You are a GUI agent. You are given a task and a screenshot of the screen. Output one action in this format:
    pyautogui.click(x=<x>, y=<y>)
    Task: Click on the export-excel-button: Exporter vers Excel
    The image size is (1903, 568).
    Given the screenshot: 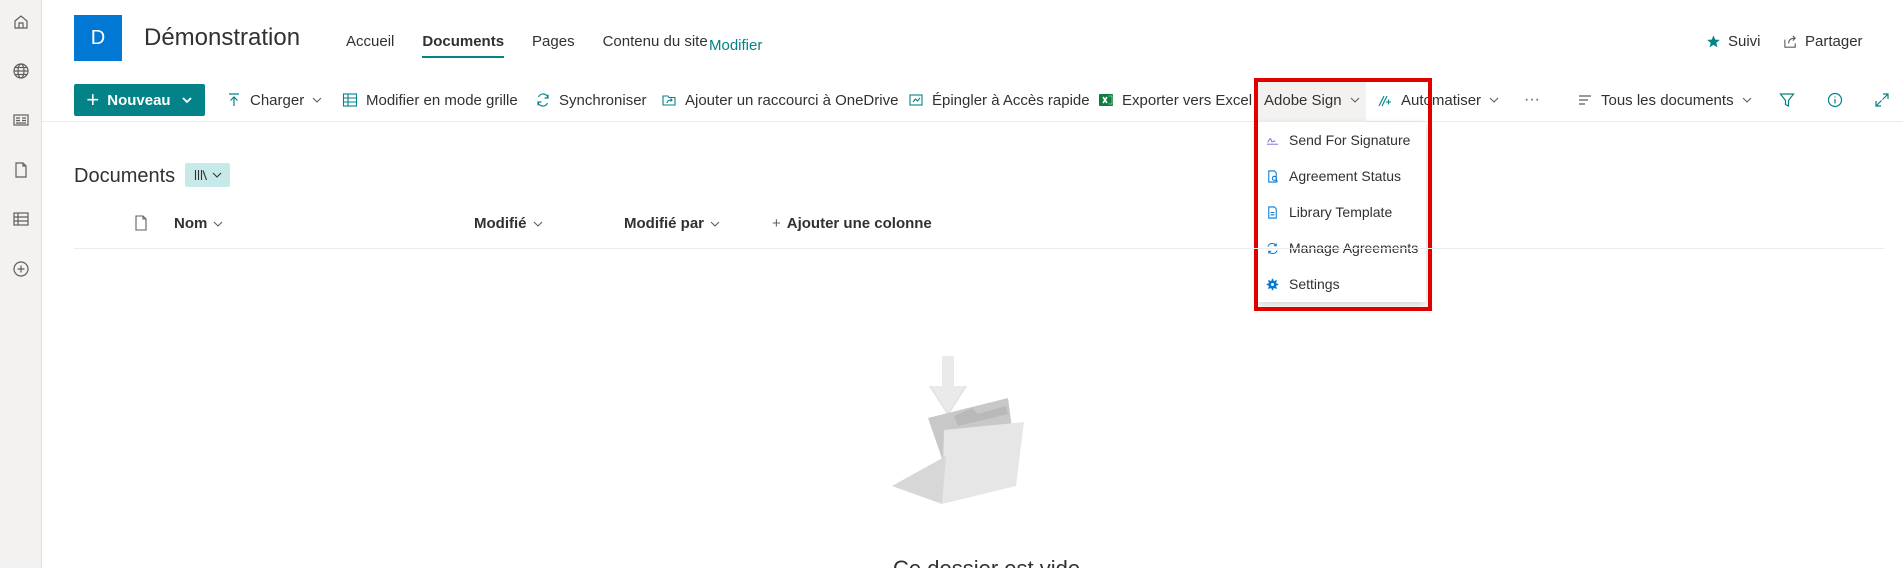 What is the action you would take?
    pyautogui.click(x=1175, y=100)
    